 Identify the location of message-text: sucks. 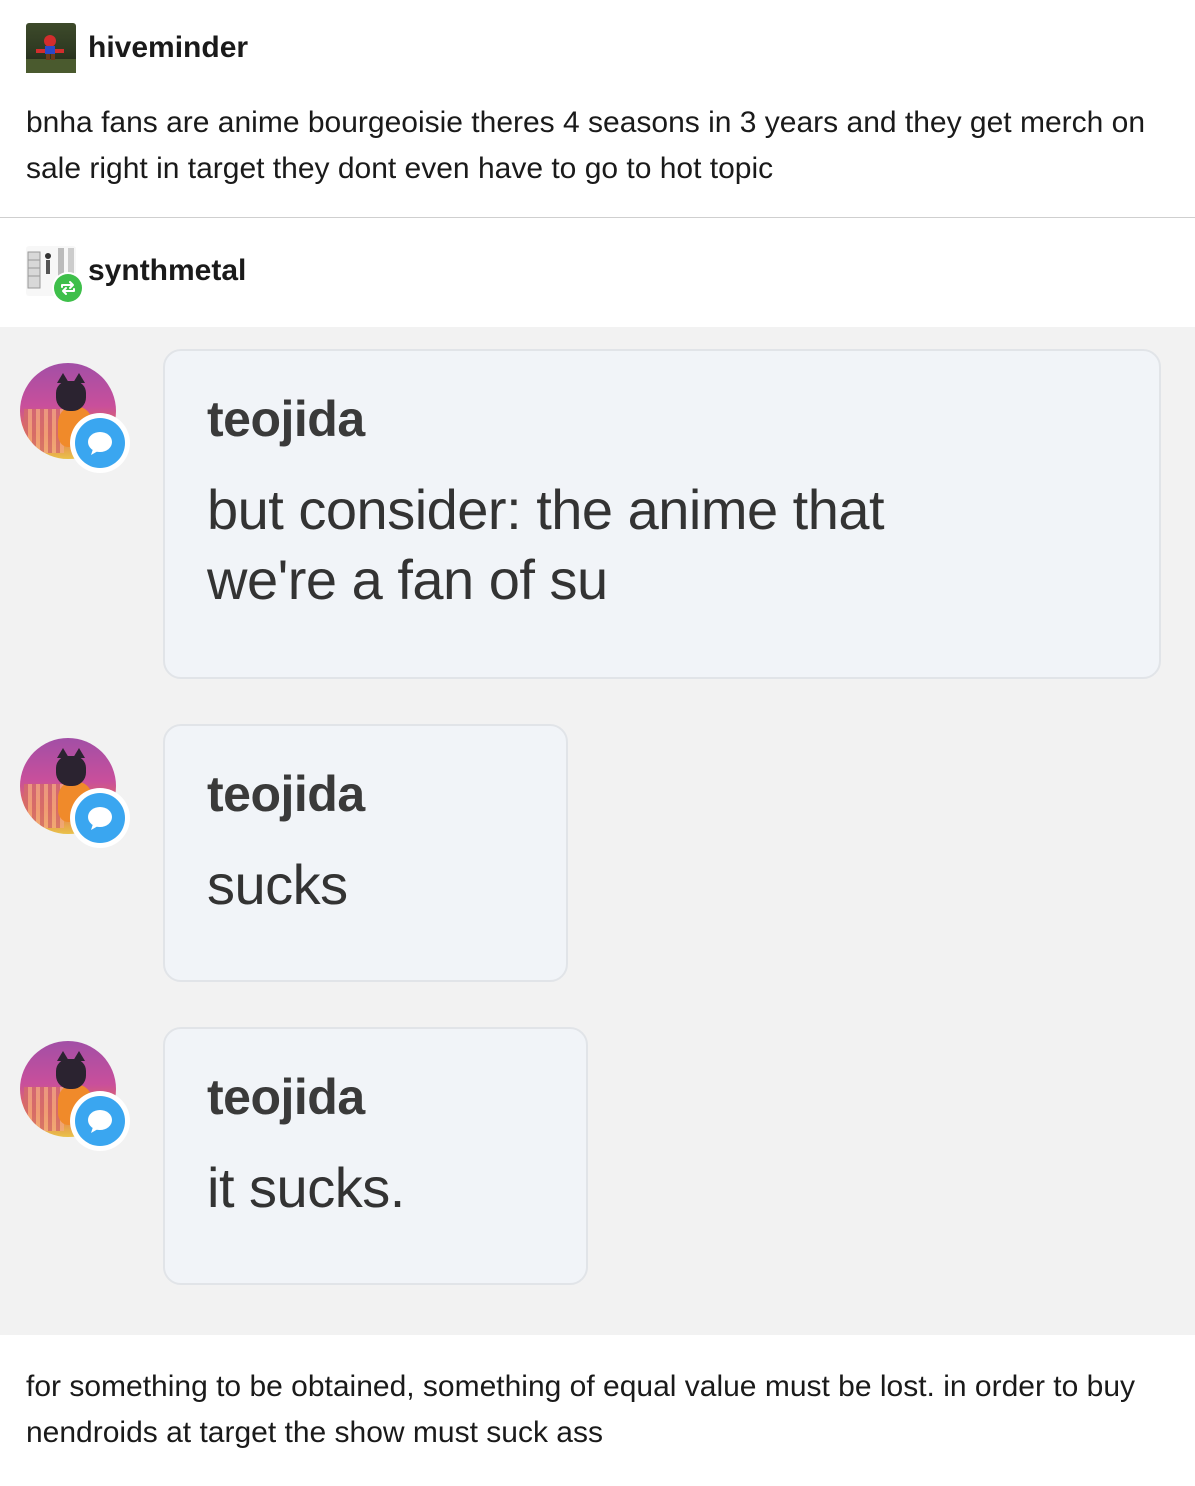
(277, 884).